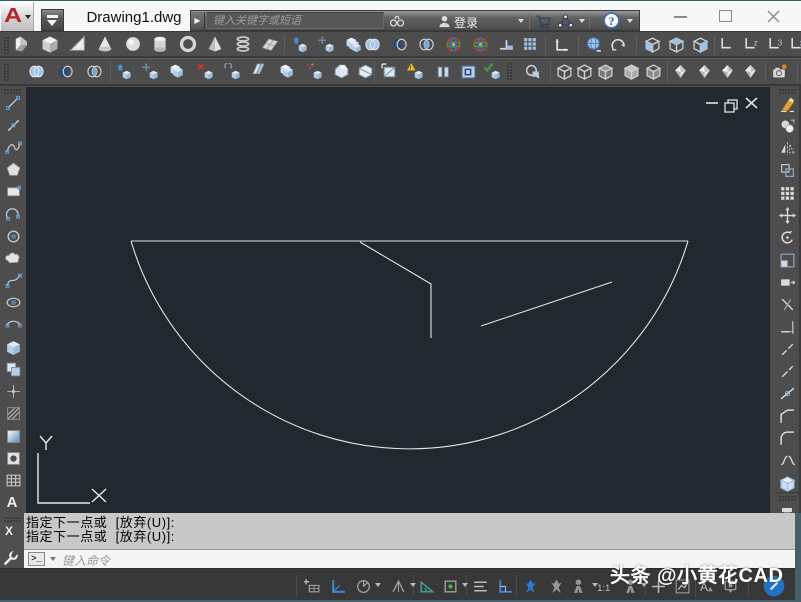 The width and height of the screenshot is (801, 602). Describe the element at coordinates (603, 588) in the screenshot. I see `svg-text: 1:1` at that location.